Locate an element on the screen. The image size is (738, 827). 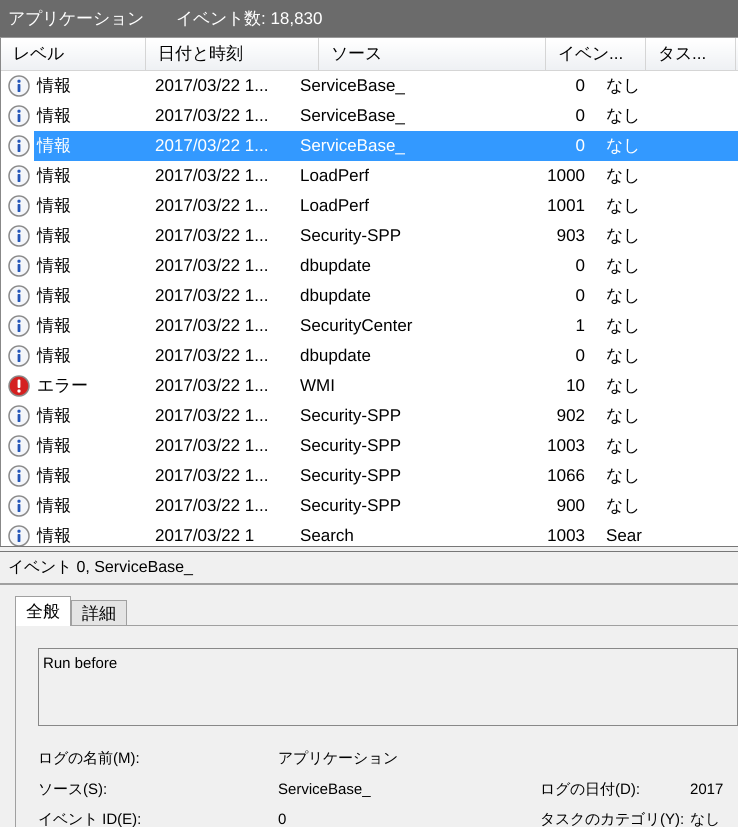
column-header: ソース is located at coordinates (432, 54).